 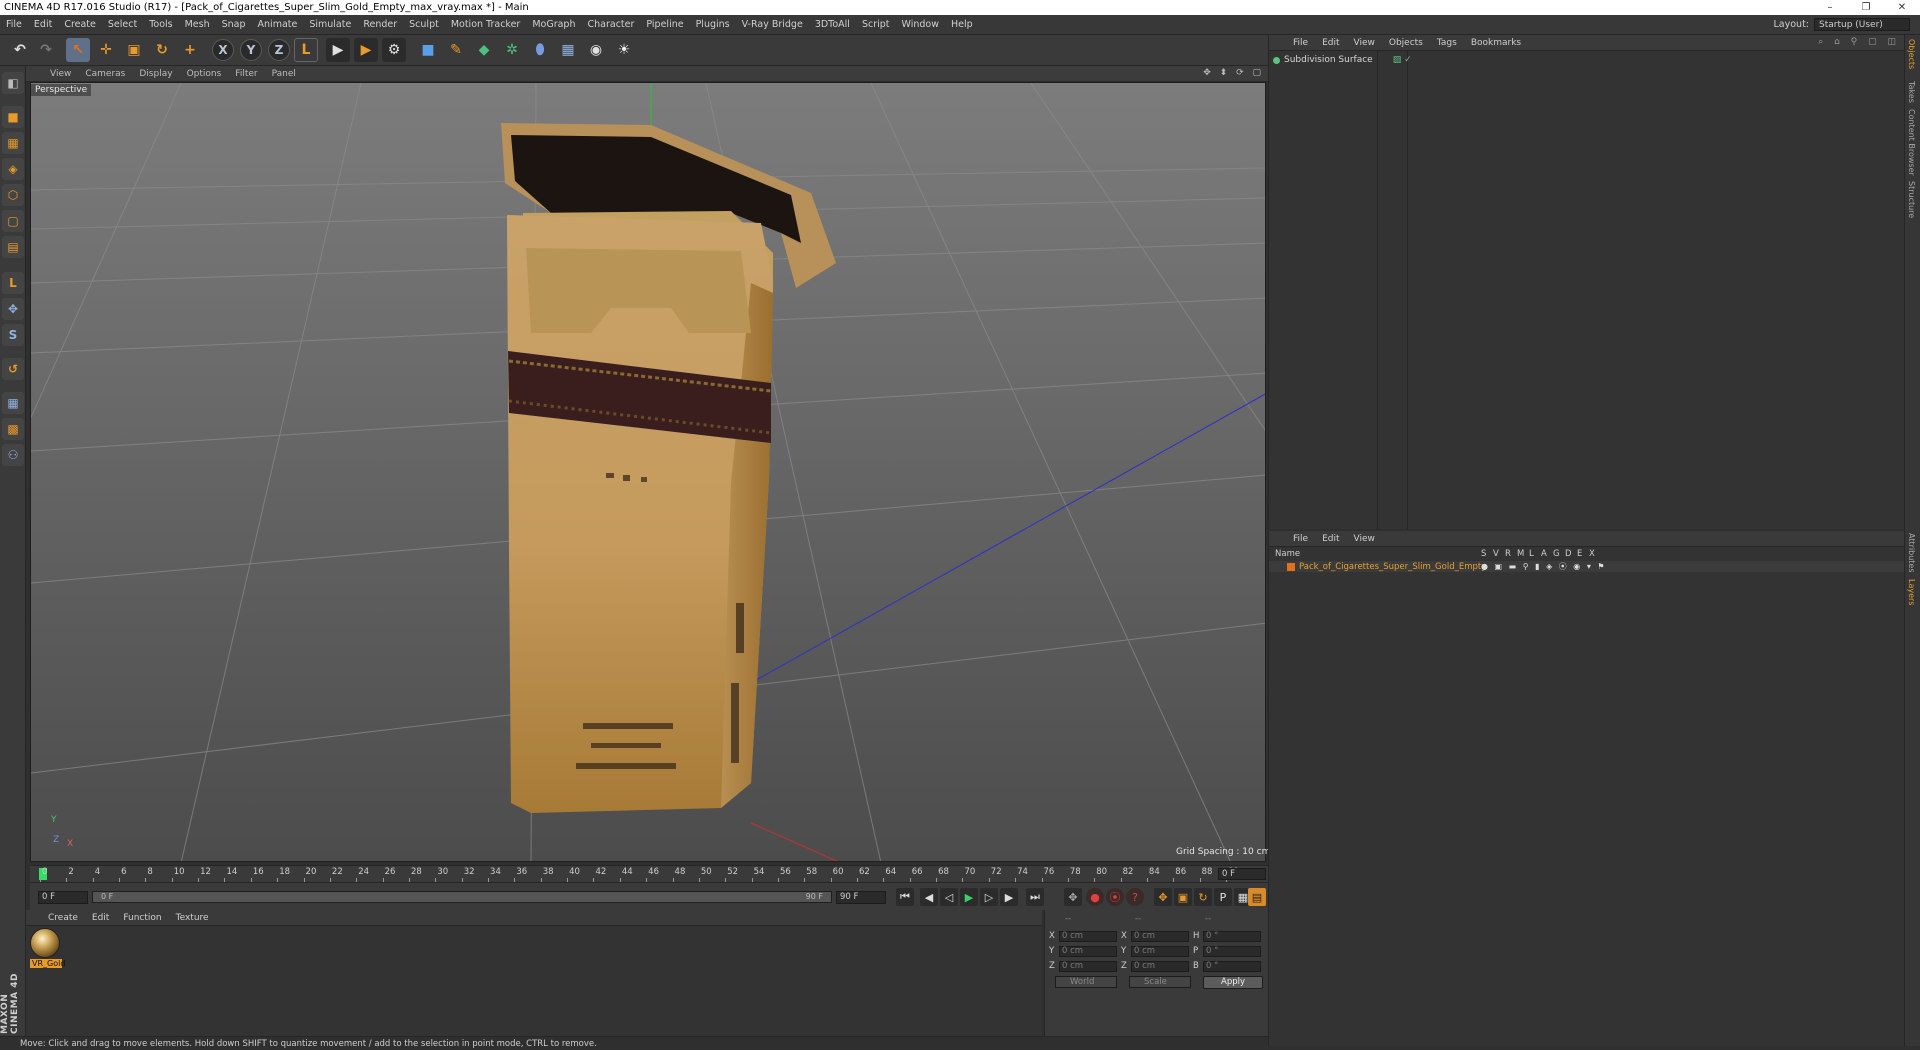 I want to click on side-tab-takes: Takes, so click(x=1911, y=92).